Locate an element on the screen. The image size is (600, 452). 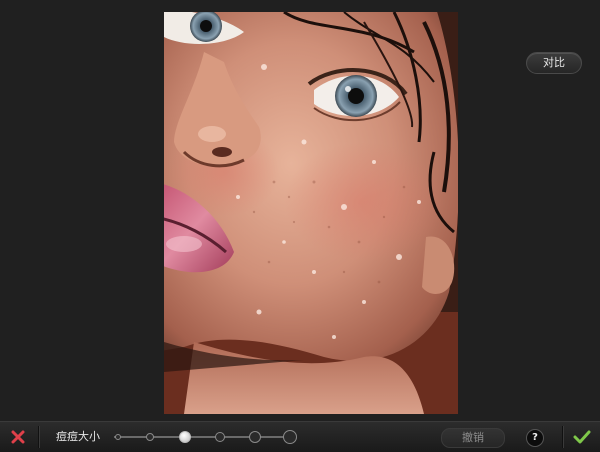
confirm-button is located at coordinates (582, 437).